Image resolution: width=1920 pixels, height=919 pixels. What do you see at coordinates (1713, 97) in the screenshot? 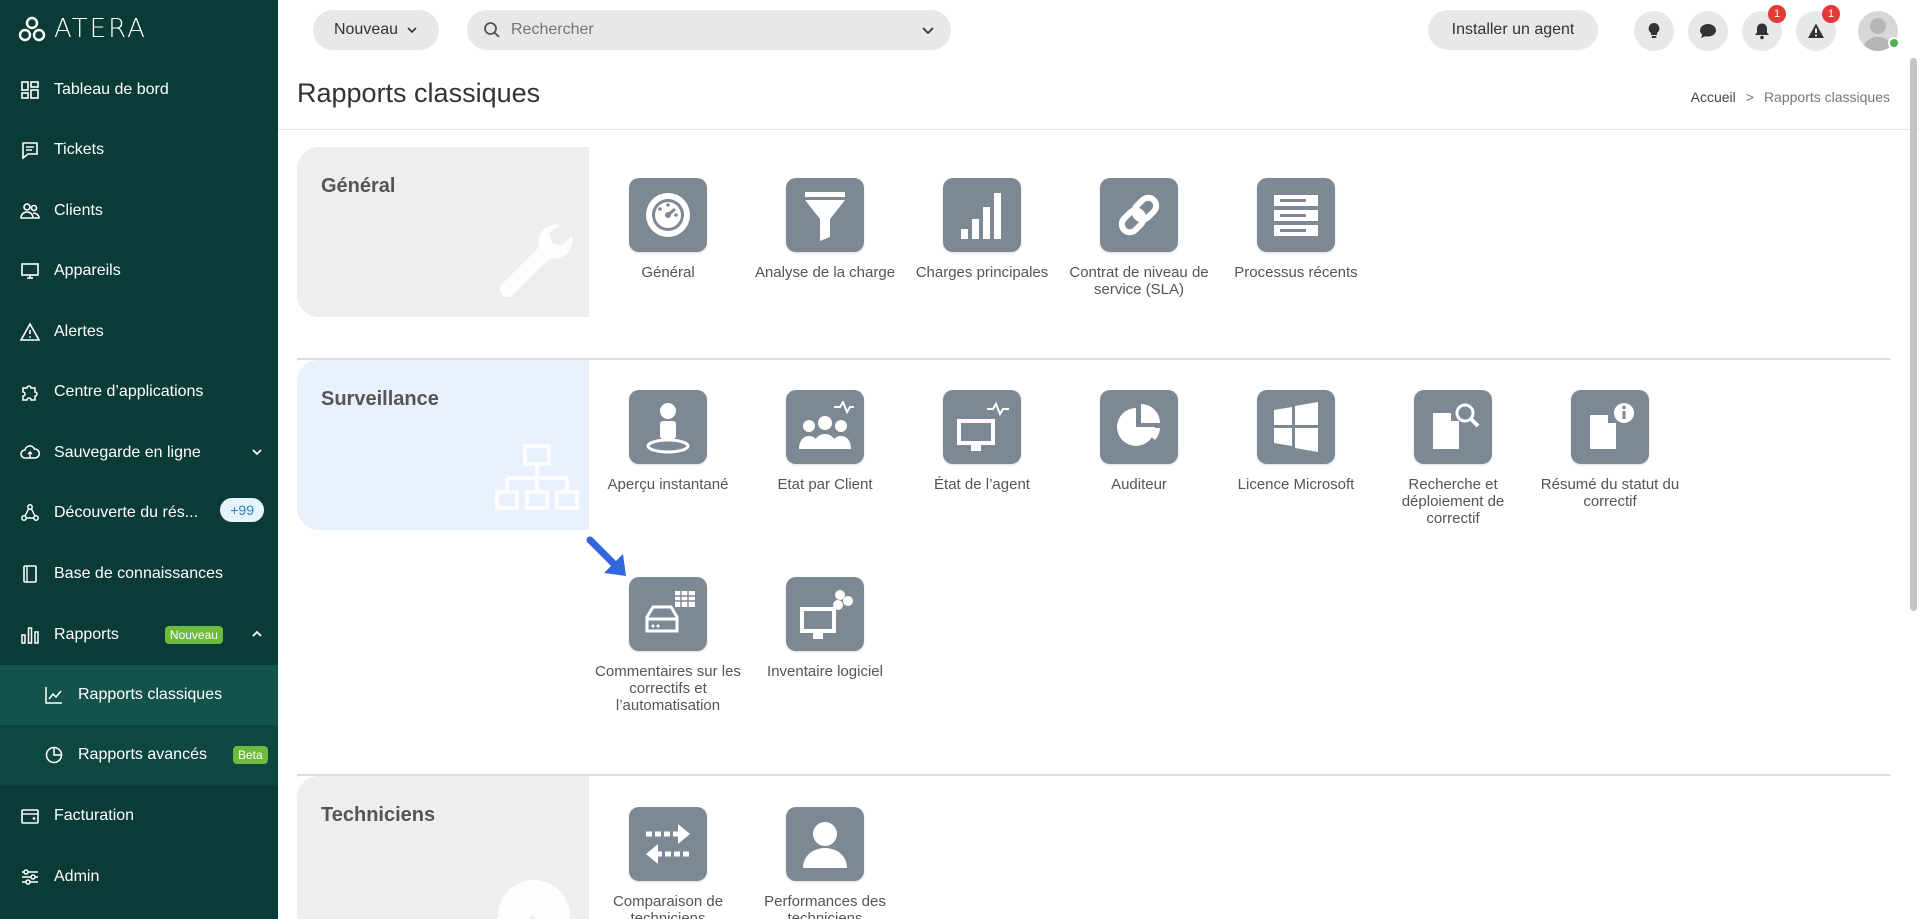
I see `breadcrumb-home: Accueil` at bounding box center [1713, 97].